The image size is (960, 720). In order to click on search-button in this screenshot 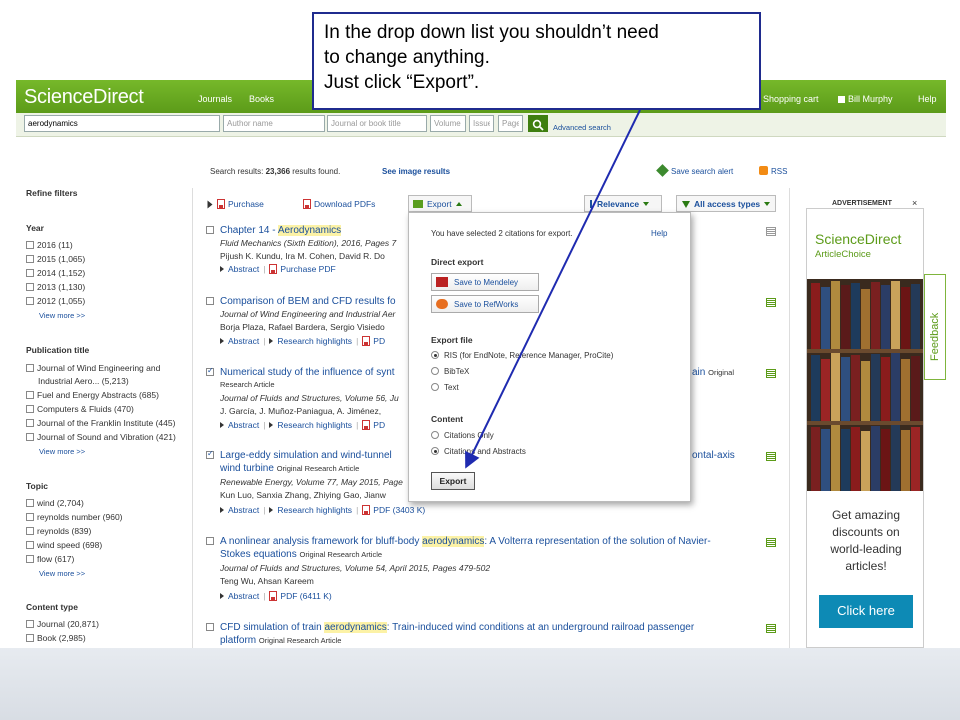, I will do `click(538, 123)`.